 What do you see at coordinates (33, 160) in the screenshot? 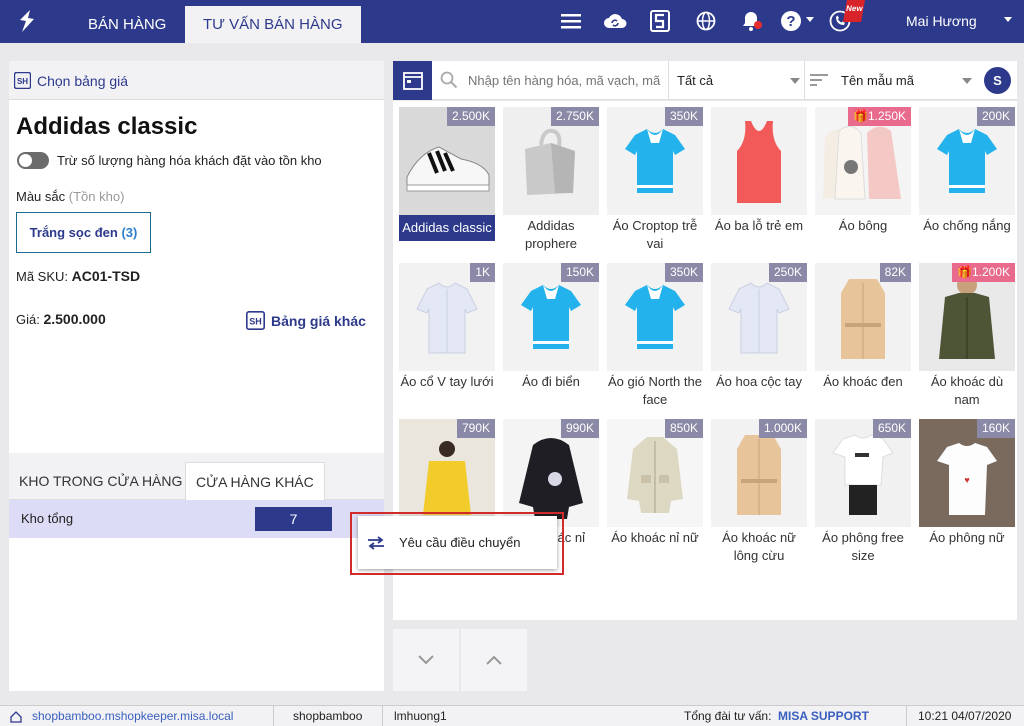
I see `deduct-stock-toggle` at bounding box center [33, 160].